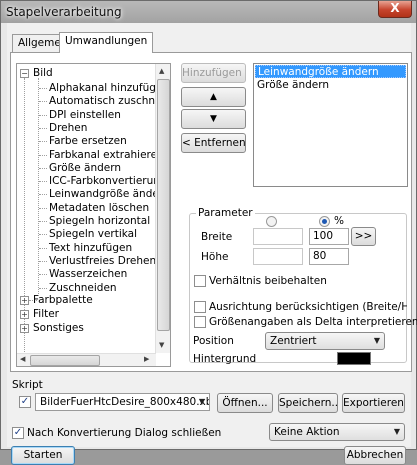 The width and height of the screenshot is (417, 465). What do you see at coordinates (161, 345) in the screenshot?
I see `scroll-down-arrow-icon: ▼` at bounding box center [161, 345].